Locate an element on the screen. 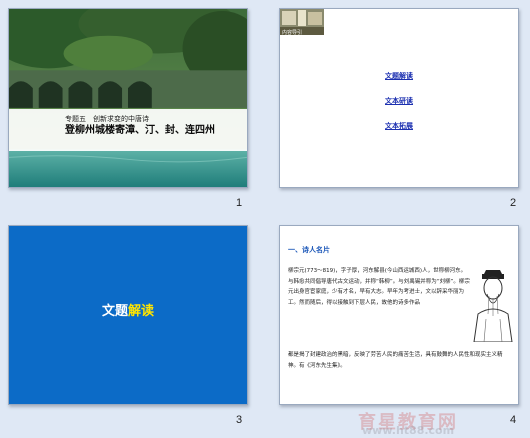  section-title: 文题解读 is located at coordinates (128, 309).